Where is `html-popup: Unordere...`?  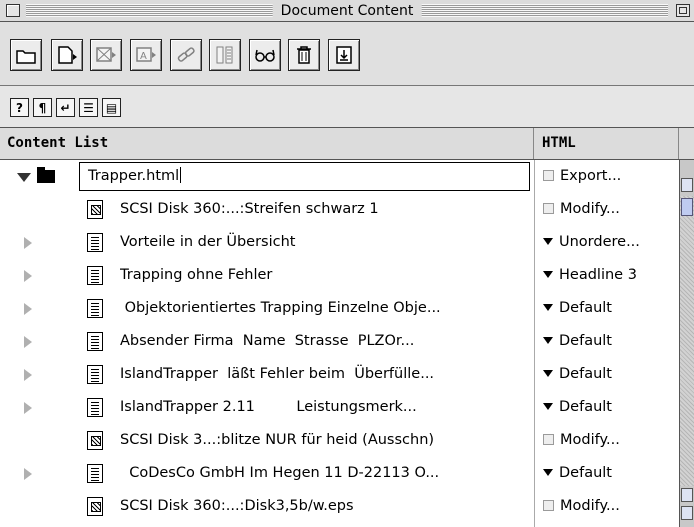 html-popup: Unordere... is located at coordinates (609, 242).